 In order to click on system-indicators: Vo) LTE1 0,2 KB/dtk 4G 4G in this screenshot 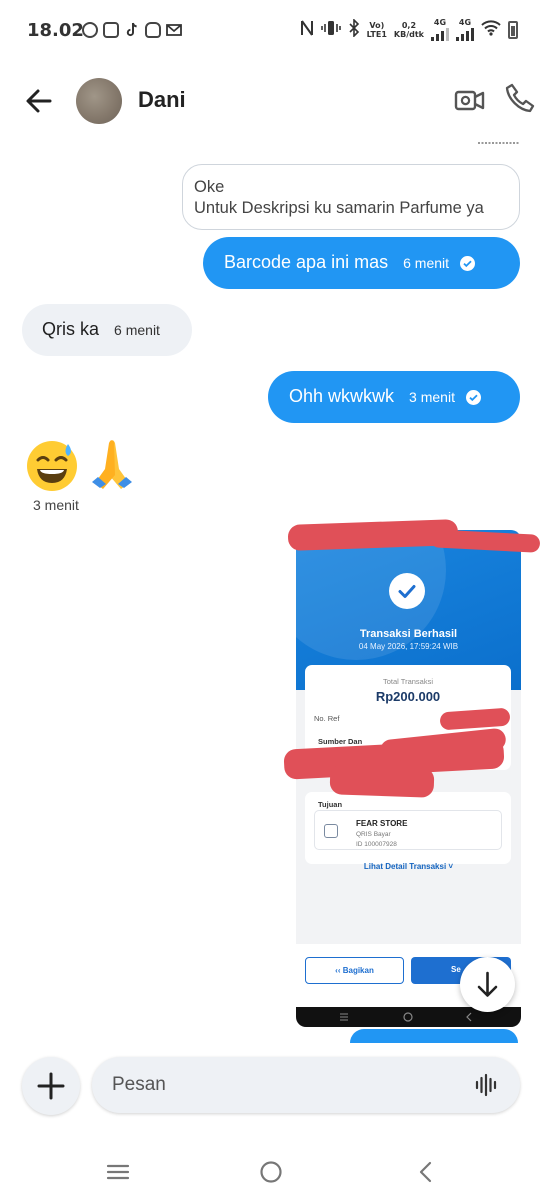, I will do `click(409, 29)`.